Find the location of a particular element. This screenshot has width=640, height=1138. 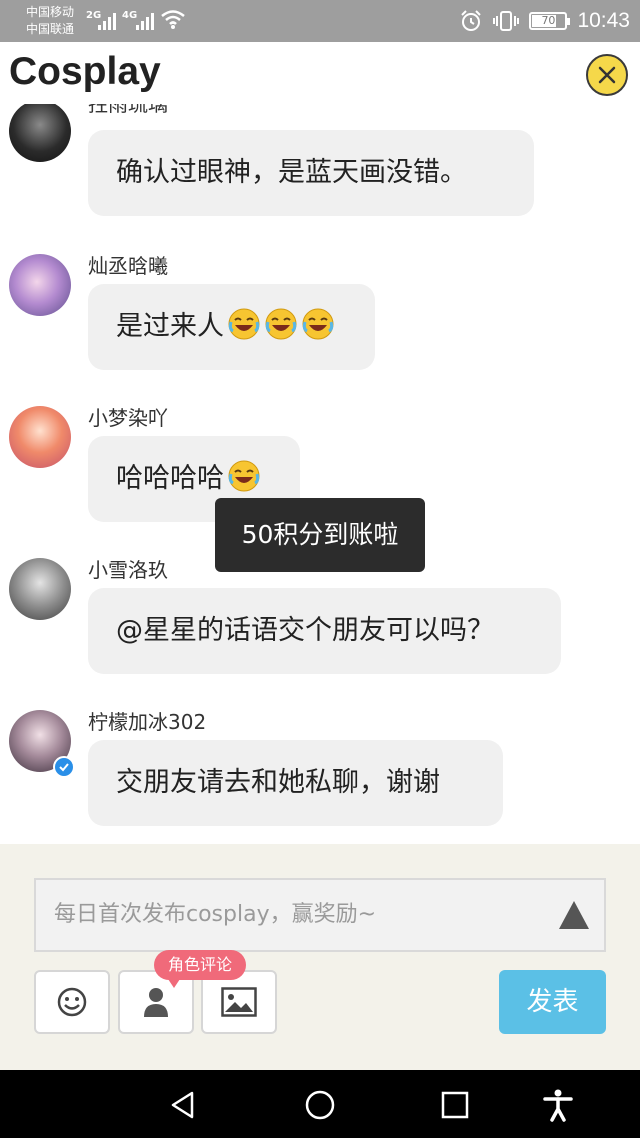

status-right: 70 10:43 is located at coordinates (544, 21).